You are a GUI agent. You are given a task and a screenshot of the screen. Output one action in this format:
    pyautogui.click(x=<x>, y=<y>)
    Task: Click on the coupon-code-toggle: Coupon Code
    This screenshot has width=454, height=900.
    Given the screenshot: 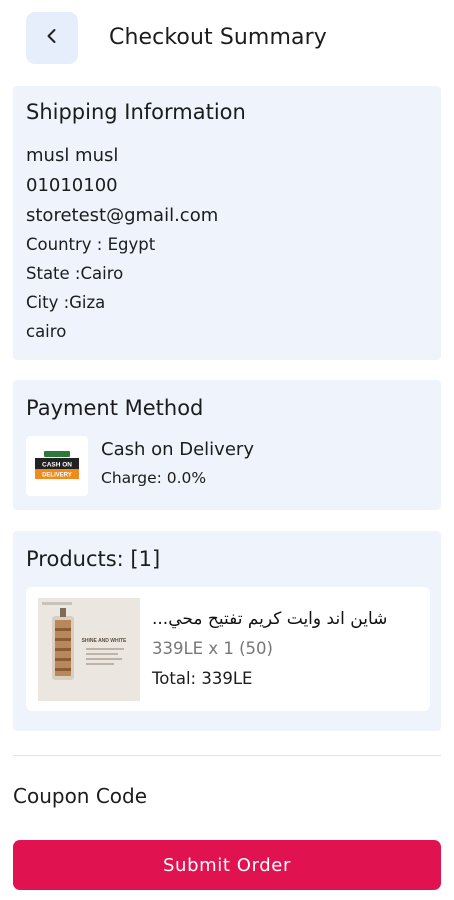 What is the action you would take?
    pyautogui.click(x=80, y=796)
    